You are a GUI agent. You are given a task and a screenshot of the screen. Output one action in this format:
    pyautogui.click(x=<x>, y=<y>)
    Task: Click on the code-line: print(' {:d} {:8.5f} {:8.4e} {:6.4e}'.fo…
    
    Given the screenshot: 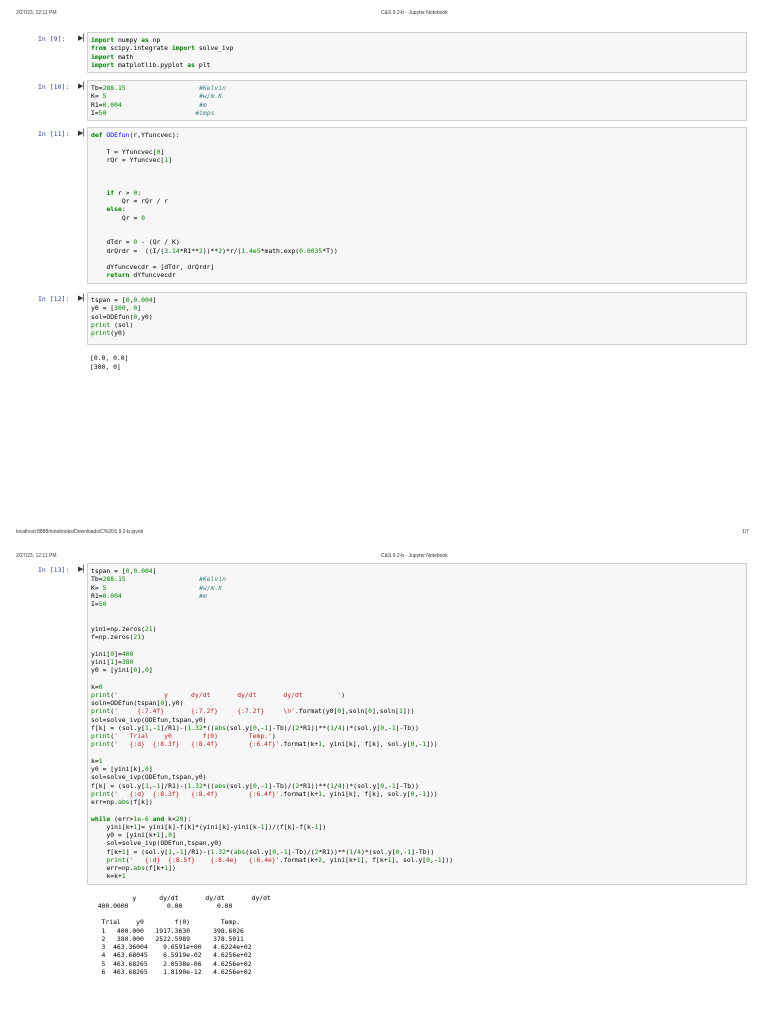 What is the action you would take?
    pyautogui.click(x=280, y=859)
    